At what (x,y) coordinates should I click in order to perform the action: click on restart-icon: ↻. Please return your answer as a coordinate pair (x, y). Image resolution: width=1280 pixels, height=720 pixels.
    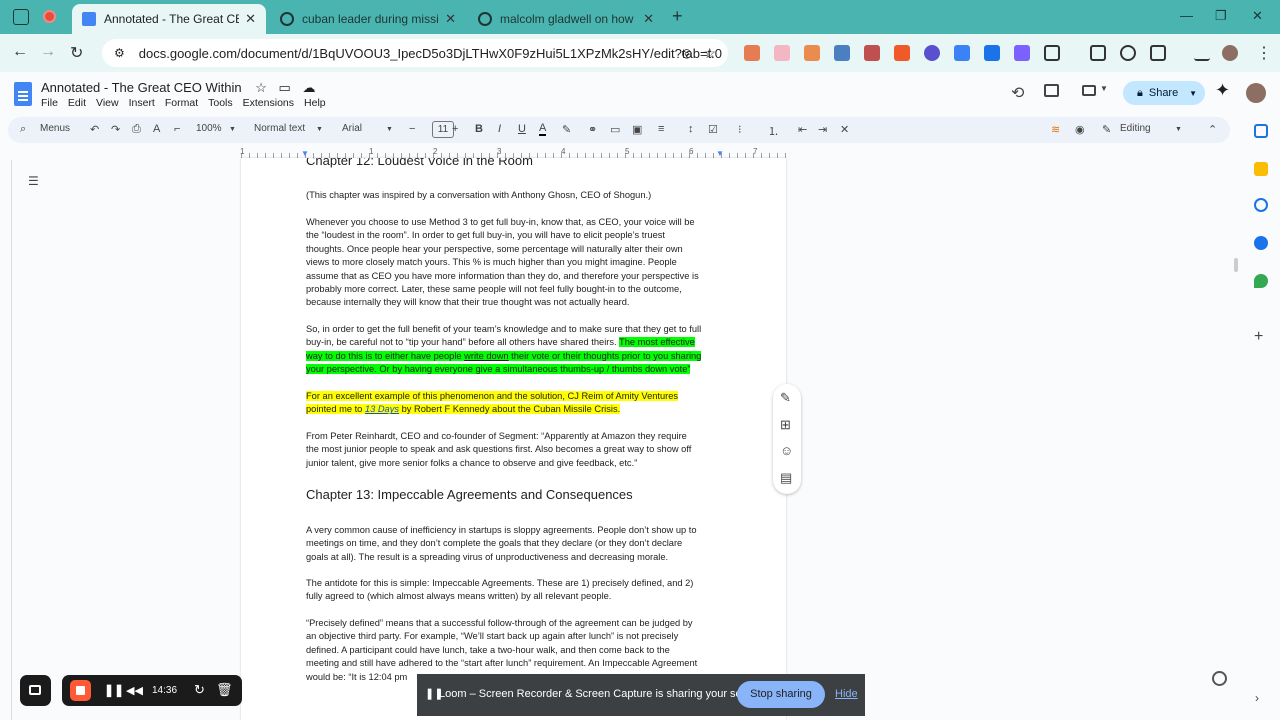
    Looking at the image, I should click on (199, 690).